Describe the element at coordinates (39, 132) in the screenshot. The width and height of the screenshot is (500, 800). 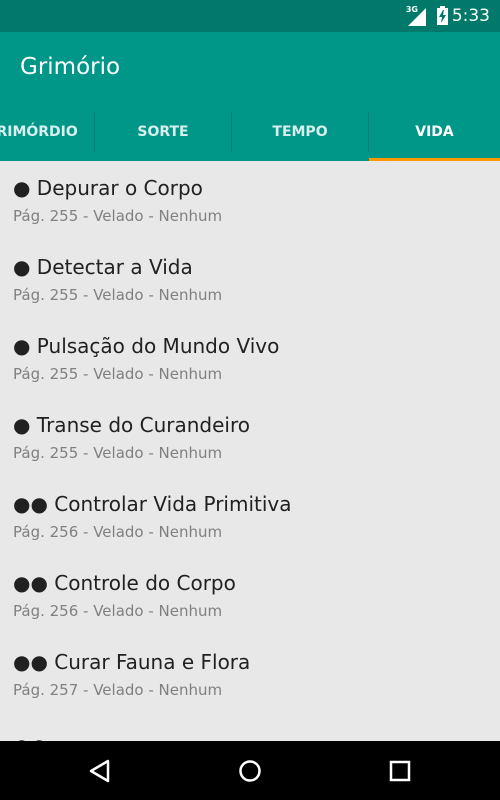
I see `tab-label: PRIMÓRDIO` at that location.